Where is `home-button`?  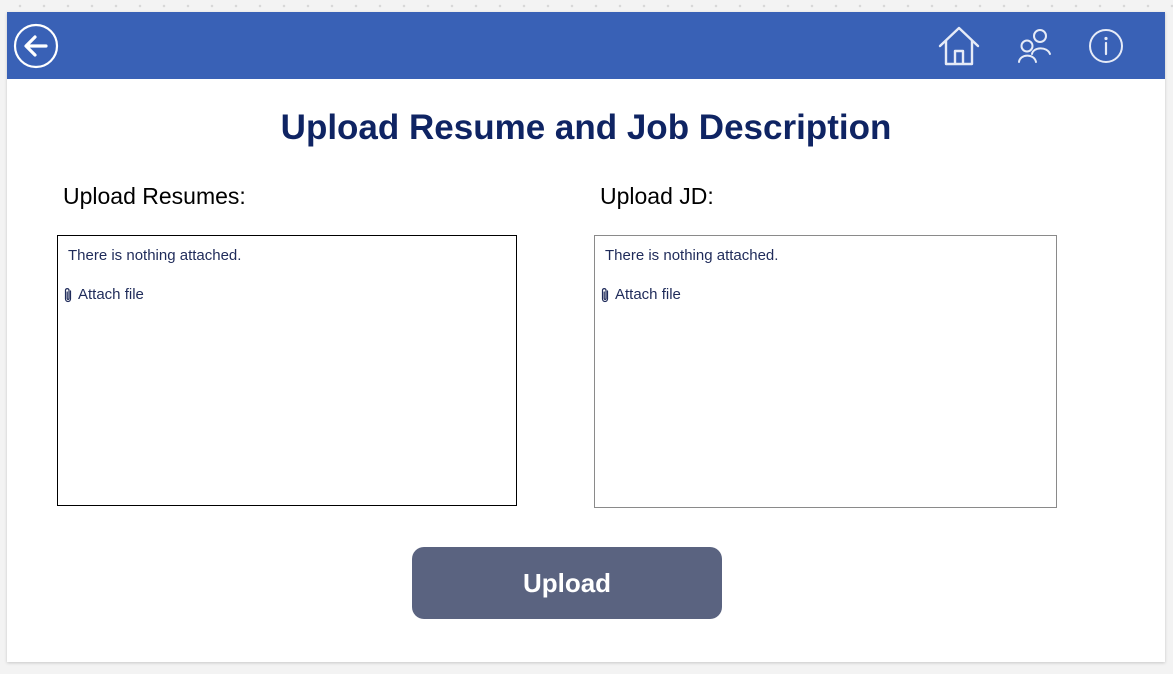 home-button is located at coordinates (959, 45).